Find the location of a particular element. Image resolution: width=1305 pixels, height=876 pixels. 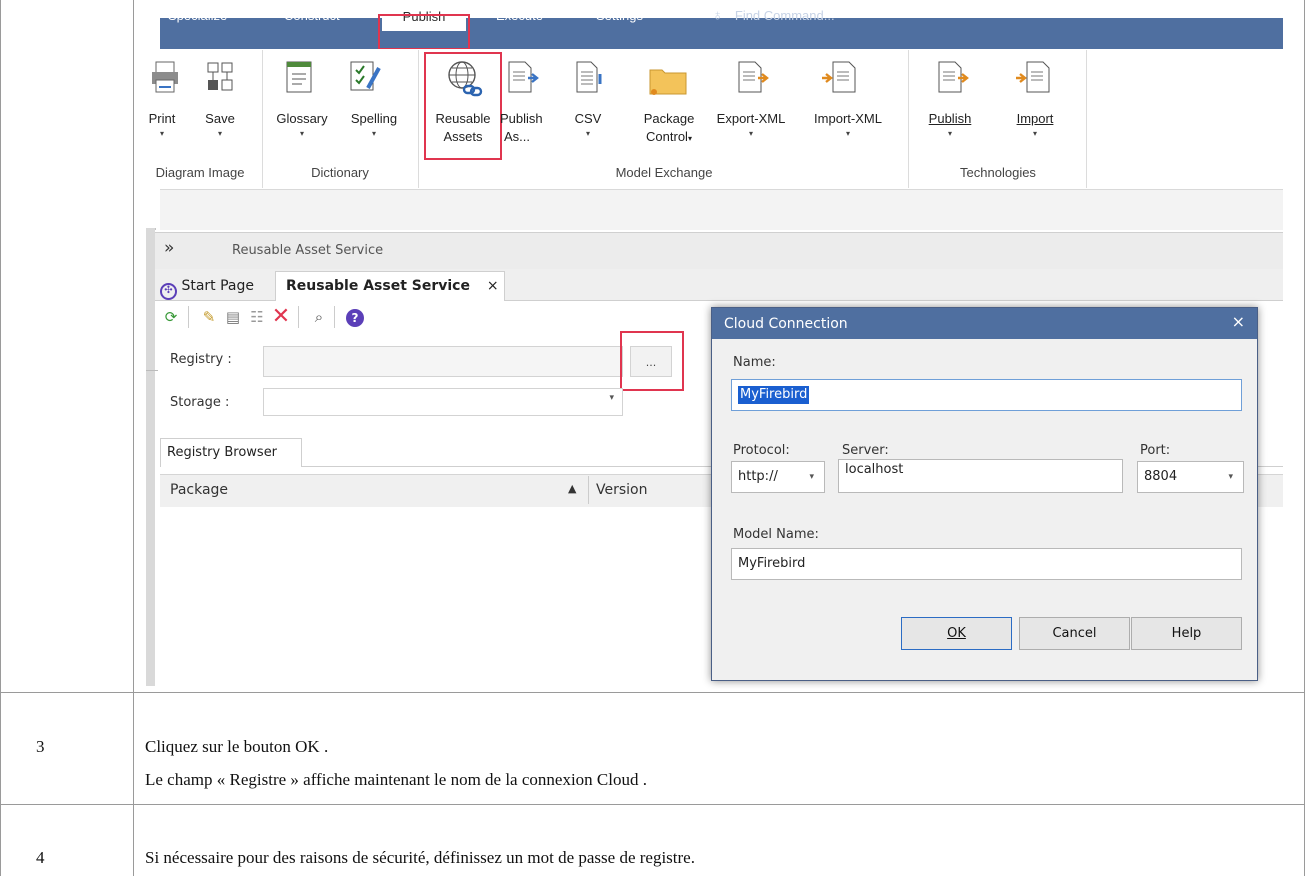

csv-icon is located at coordinates (589, 77).